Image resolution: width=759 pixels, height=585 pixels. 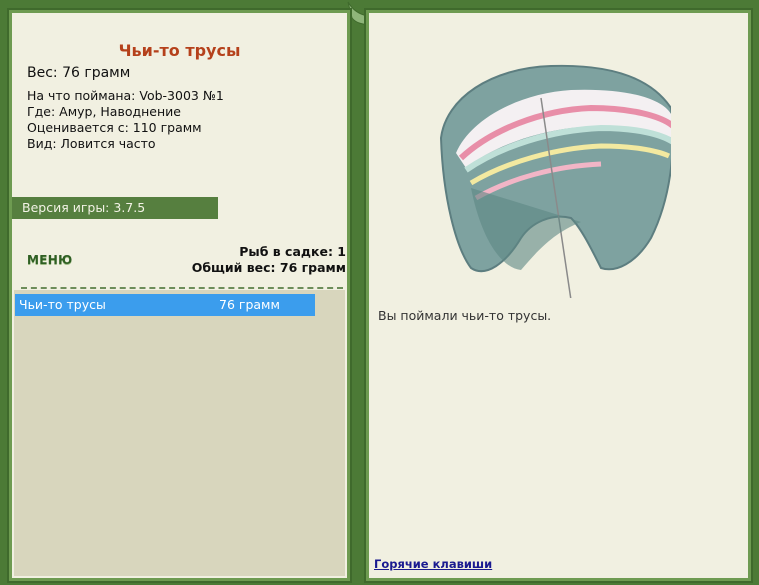 What do you see at coordinates (249, 304) in the screenshot?
I see `list-item-weight: 76 грамм` at bounding box center [249, 304].